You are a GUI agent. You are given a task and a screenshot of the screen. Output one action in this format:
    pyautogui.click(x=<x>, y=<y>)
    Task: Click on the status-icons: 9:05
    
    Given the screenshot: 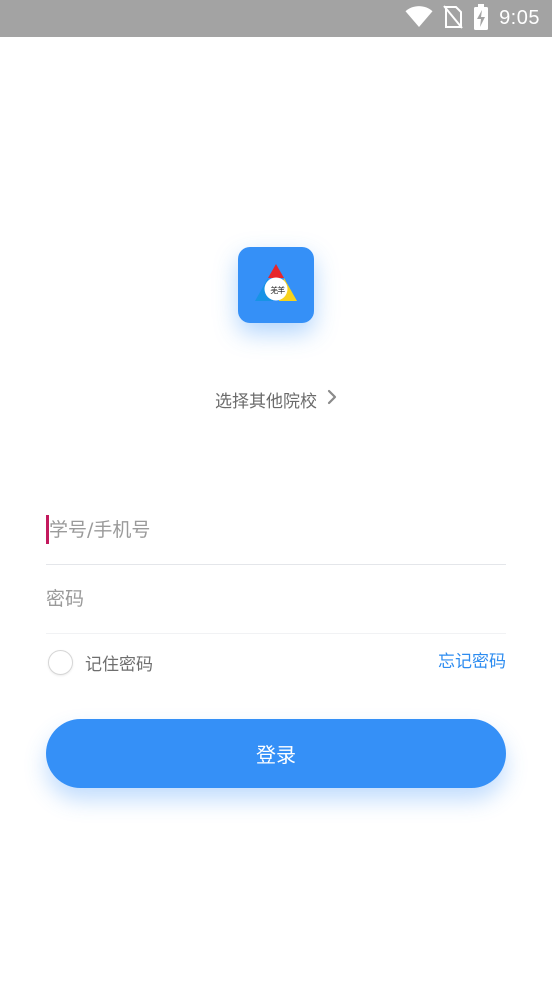 What is the action you would take?
    pyautogui.click(x=467, y=18)
    